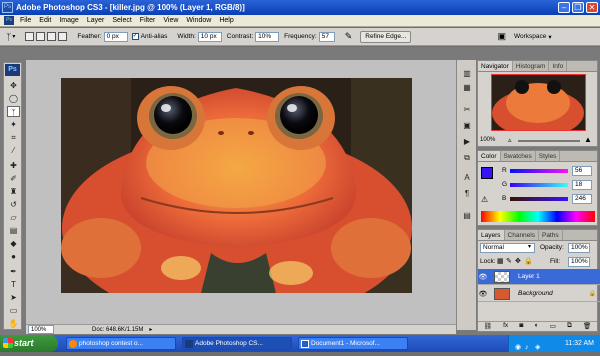  Describe the element at coordinates (198, 20) in the screenshot. I see `menu-window: Window` at that location.